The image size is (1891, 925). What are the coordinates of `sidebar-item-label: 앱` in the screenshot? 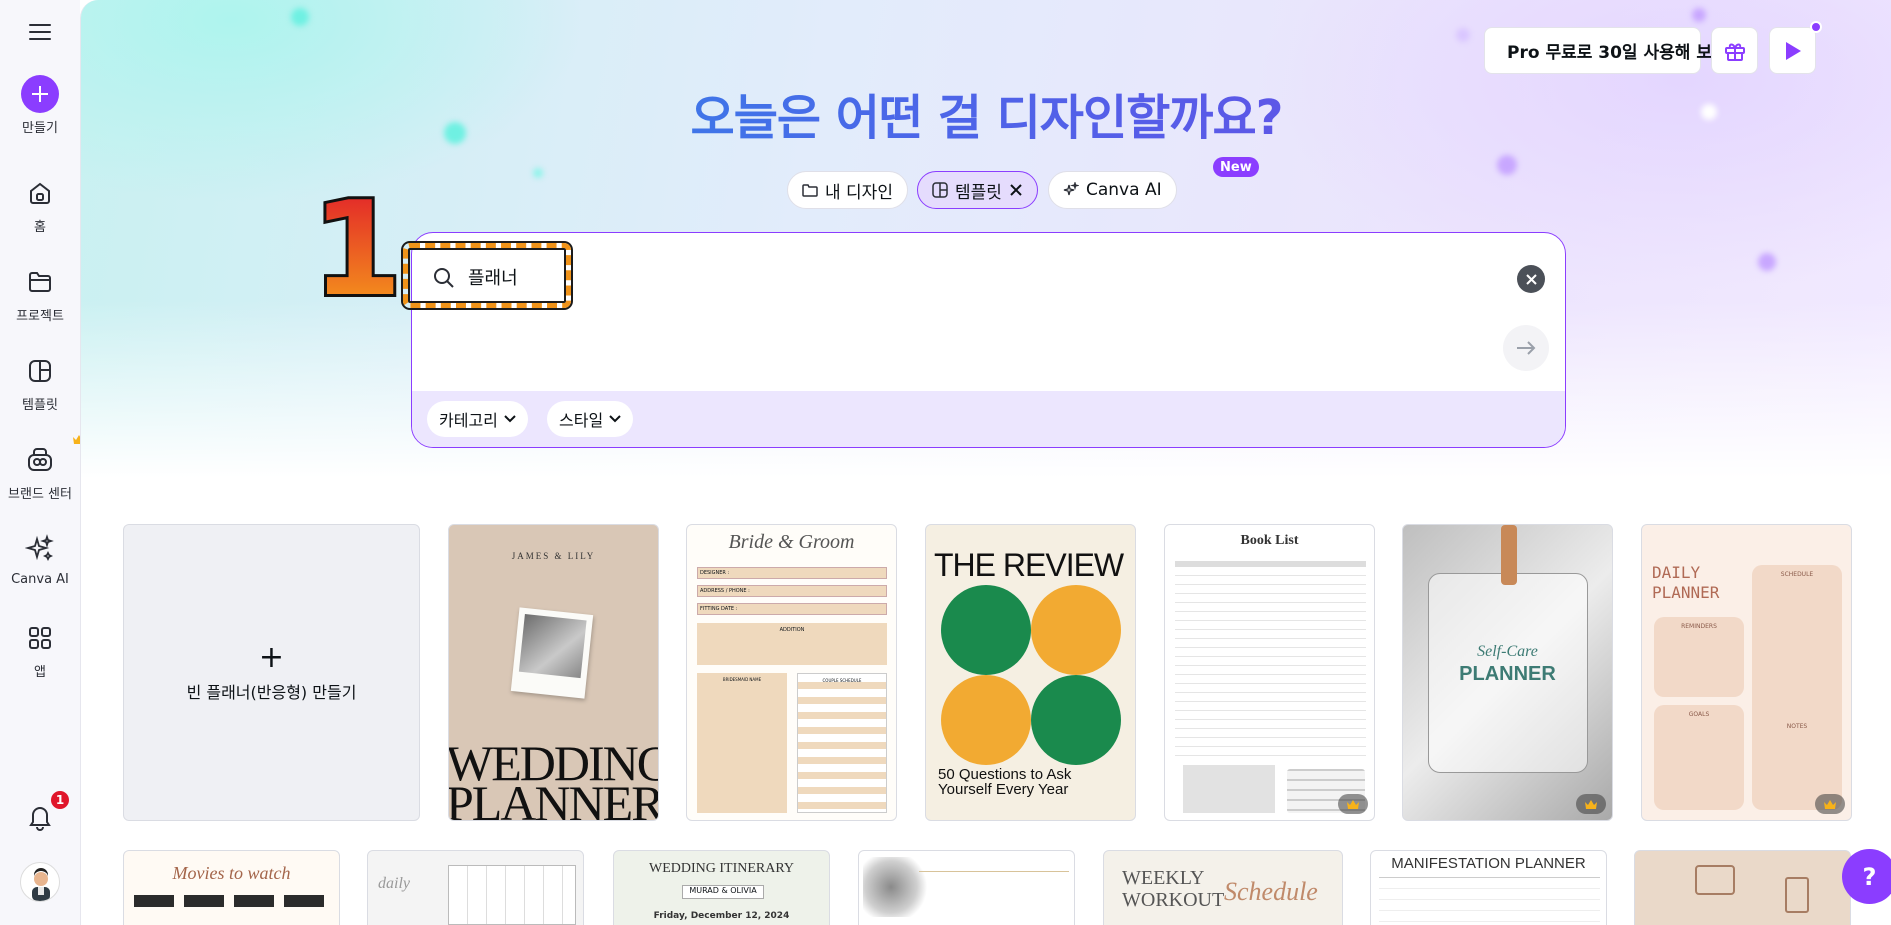 It's located at (40, 672).